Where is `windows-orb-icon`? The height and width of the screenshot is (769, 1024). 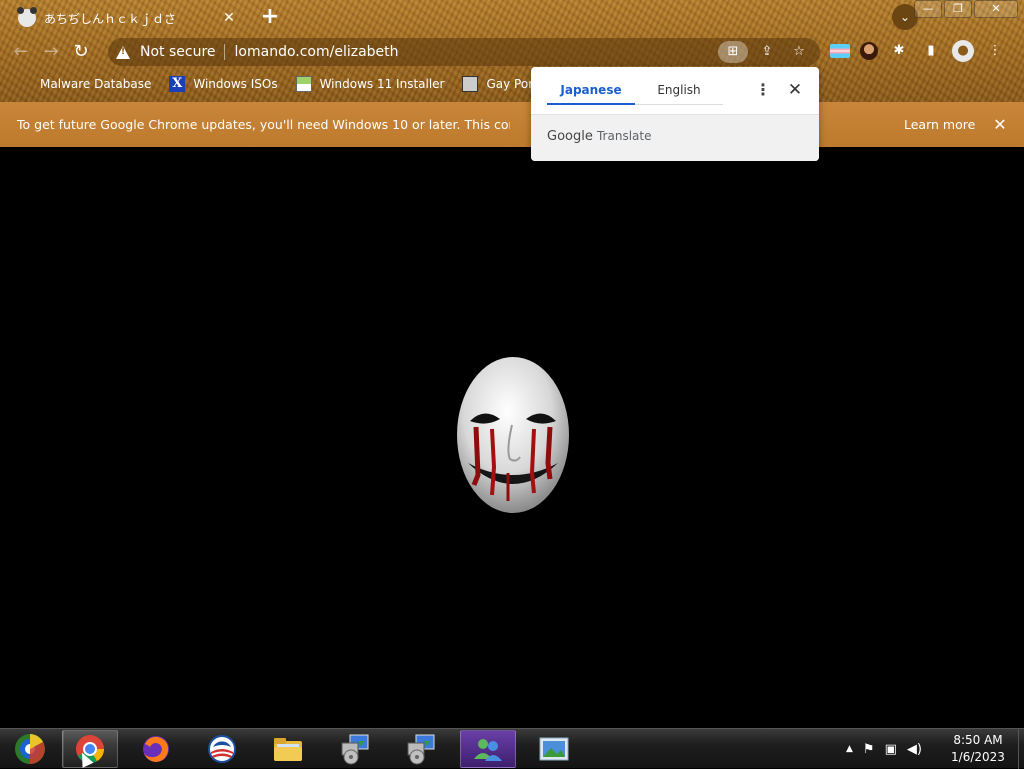 windows-orb-icon is located at coordinates (30, 749).